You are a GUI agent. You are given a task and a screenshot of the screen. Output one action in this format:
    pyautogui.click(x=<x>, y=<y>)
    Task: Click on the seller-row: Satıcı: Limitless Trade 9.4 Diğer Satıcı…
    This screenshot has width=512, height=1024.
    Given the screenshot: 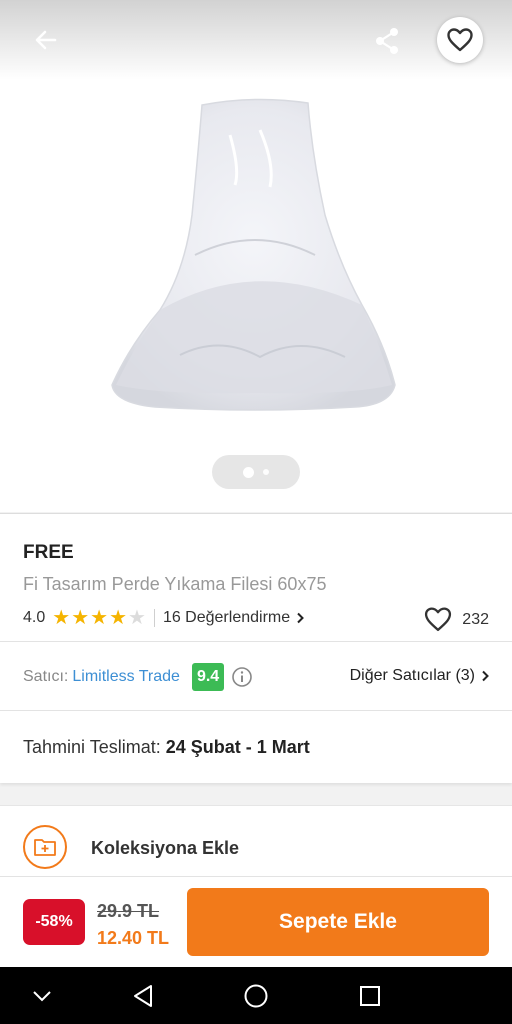 What is the action you would take?
    pyautogui.click(x=256, y=677)
    